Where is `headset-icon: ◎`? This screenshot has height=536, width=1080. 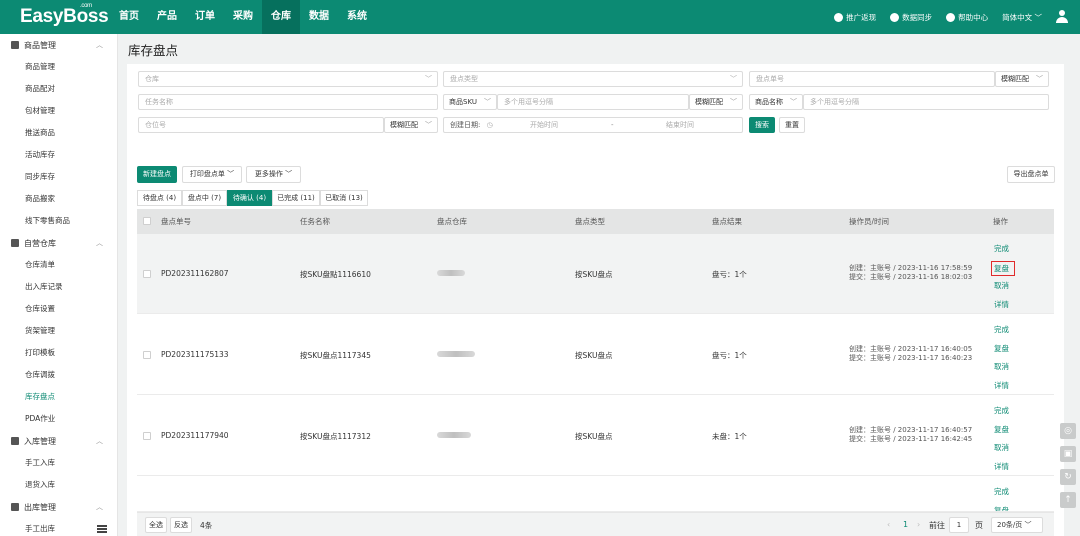
headset-icon: ◎ is located at coordinates (1068, 431).